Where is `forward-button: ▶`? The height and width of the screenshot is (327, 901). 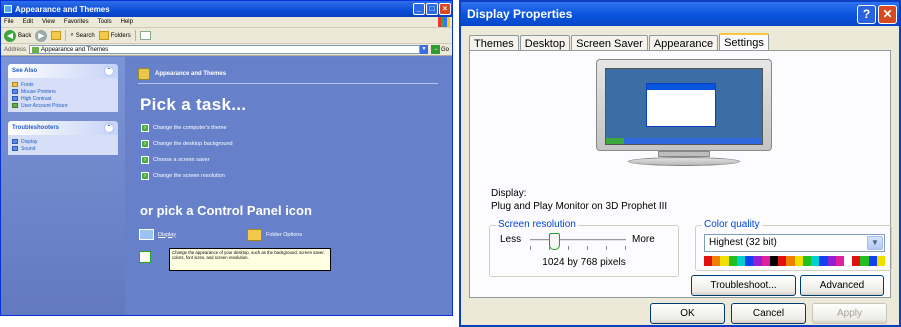
forward-button: ▶ is located at coordinates (41, 35).